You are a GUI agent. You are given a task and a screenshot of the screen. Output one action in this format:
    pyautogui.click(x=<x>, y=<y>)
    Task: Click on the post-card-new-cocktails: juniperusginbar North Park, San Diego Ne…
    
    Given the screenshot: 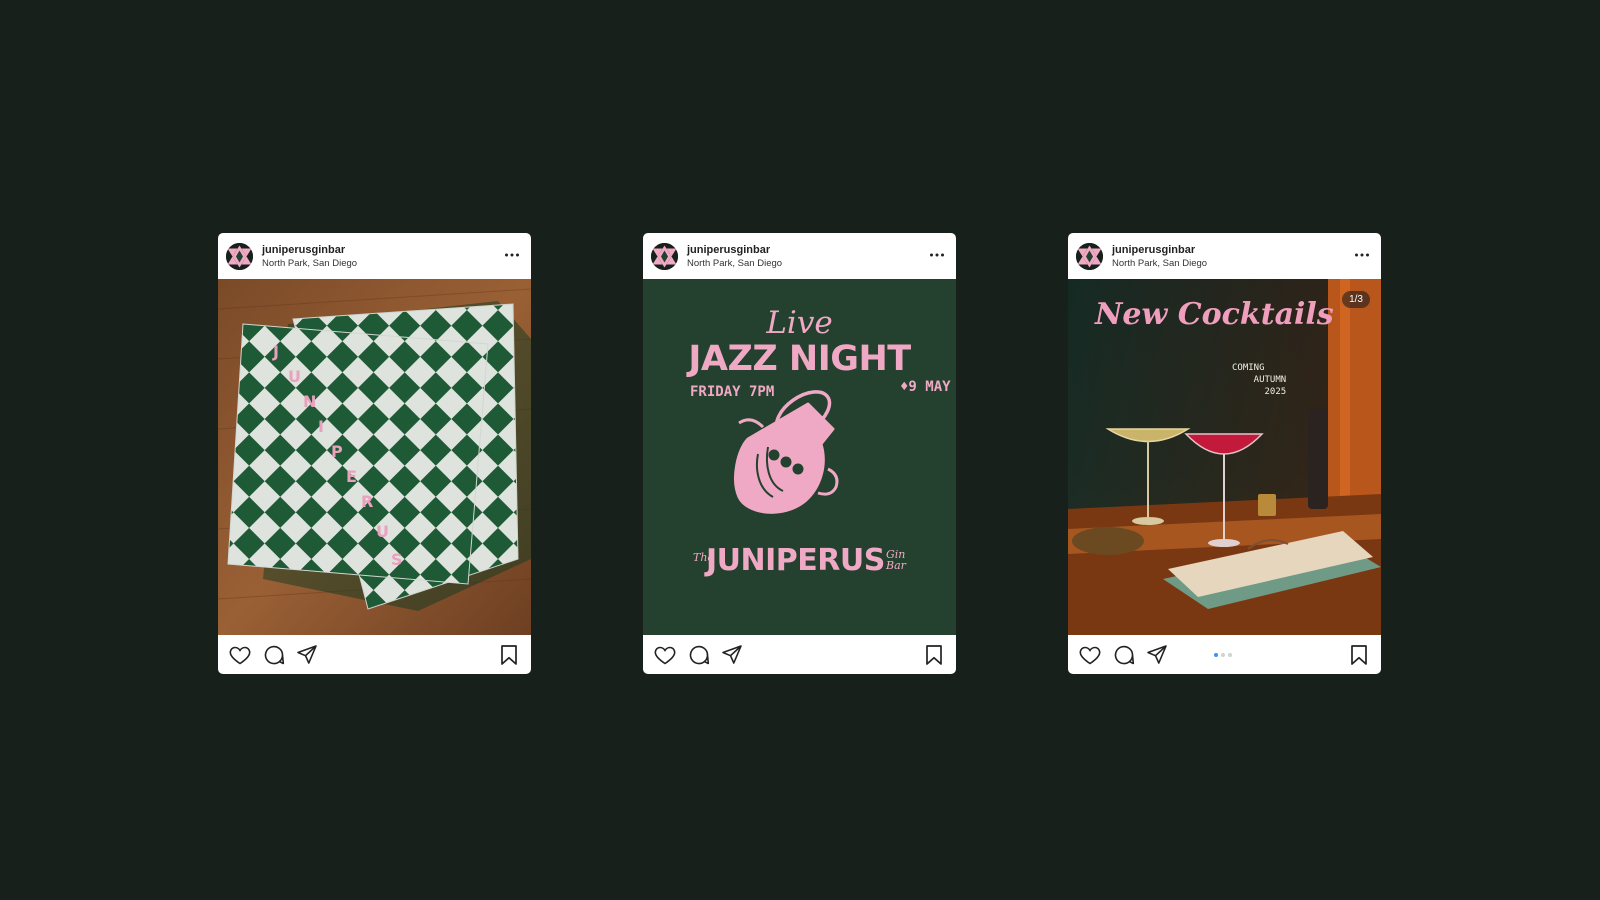 What is the action you would take?
    pyautogui.click(x=1224, y=453)
    